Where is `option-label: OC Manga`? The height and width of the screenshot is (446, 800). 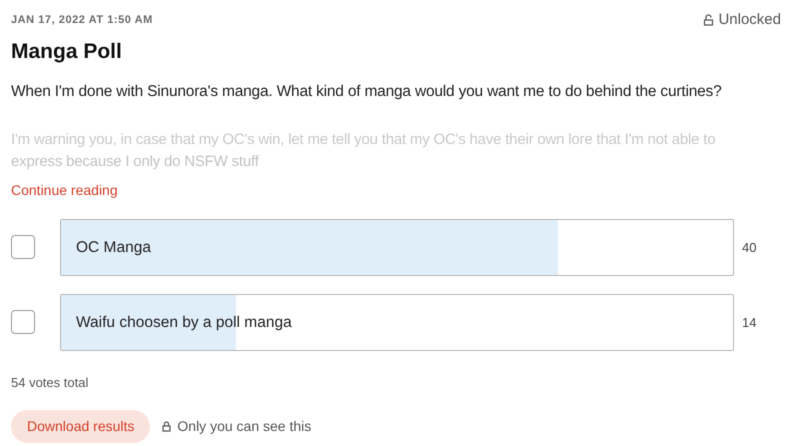
option-label: OC Manga is located at coordinates (113, 248).